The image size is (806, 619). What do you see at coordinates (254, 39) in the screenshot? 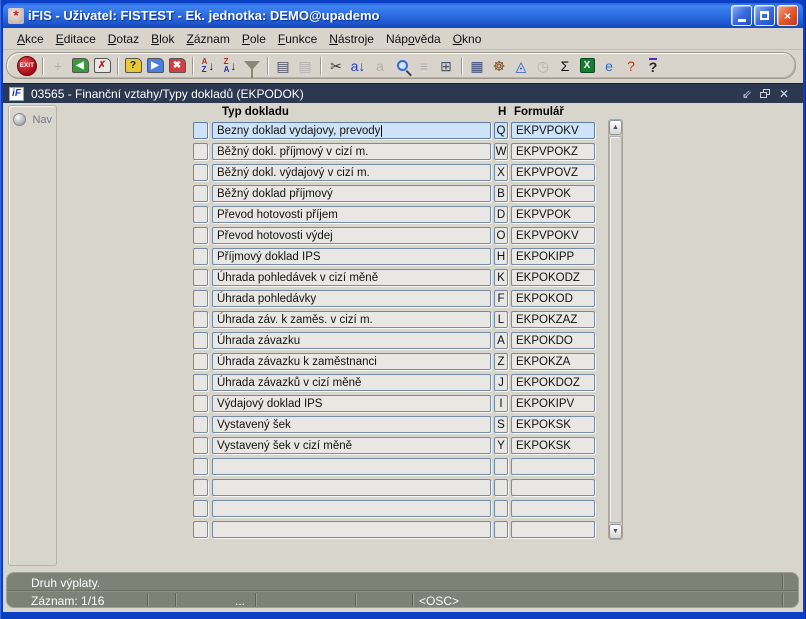
I see `menu-pole: Pole` at bounding box center [254, 39].